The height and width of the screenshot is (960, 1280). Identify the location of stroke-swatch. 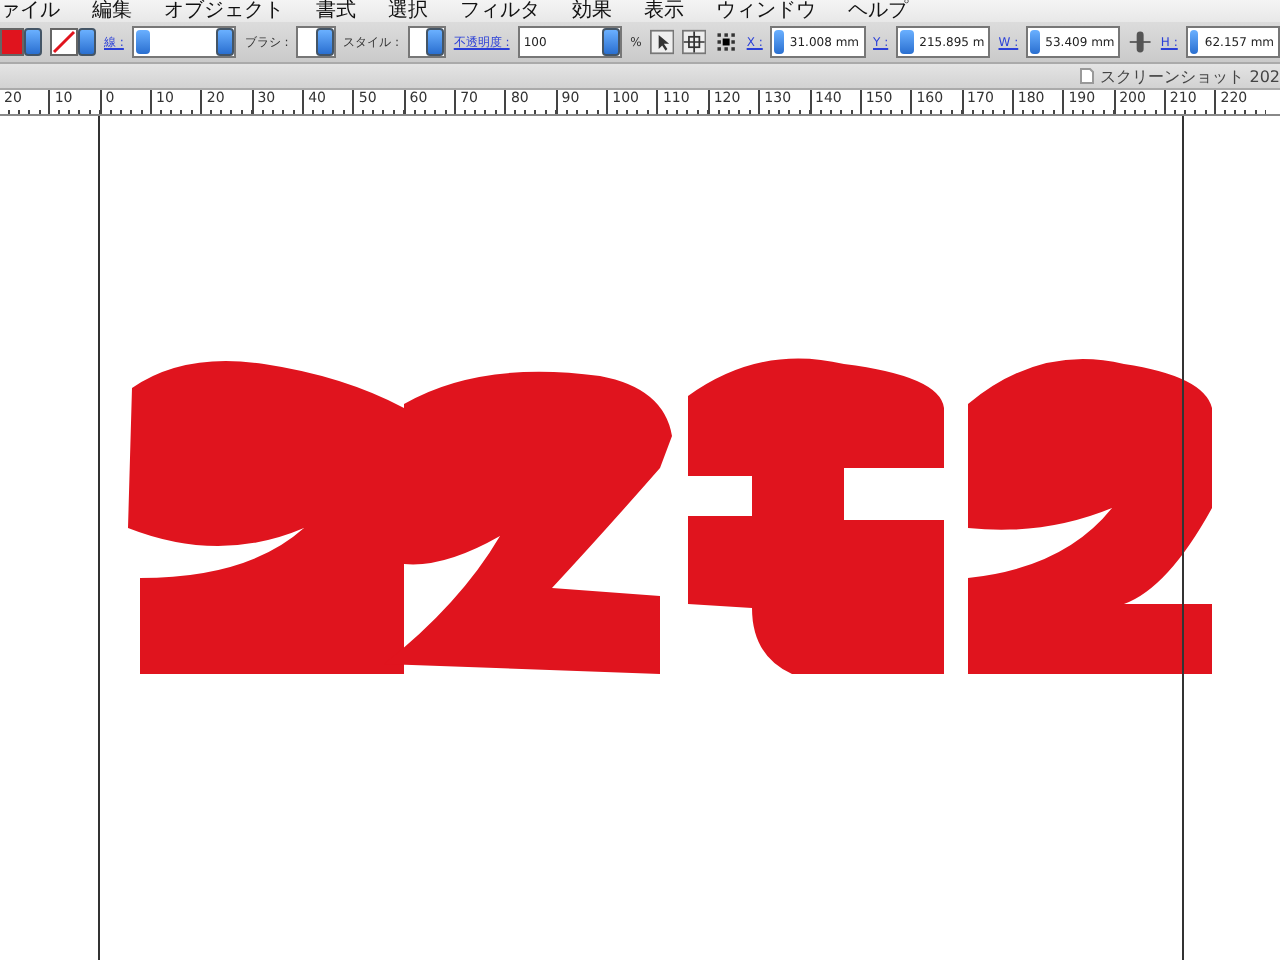
(73, 42).